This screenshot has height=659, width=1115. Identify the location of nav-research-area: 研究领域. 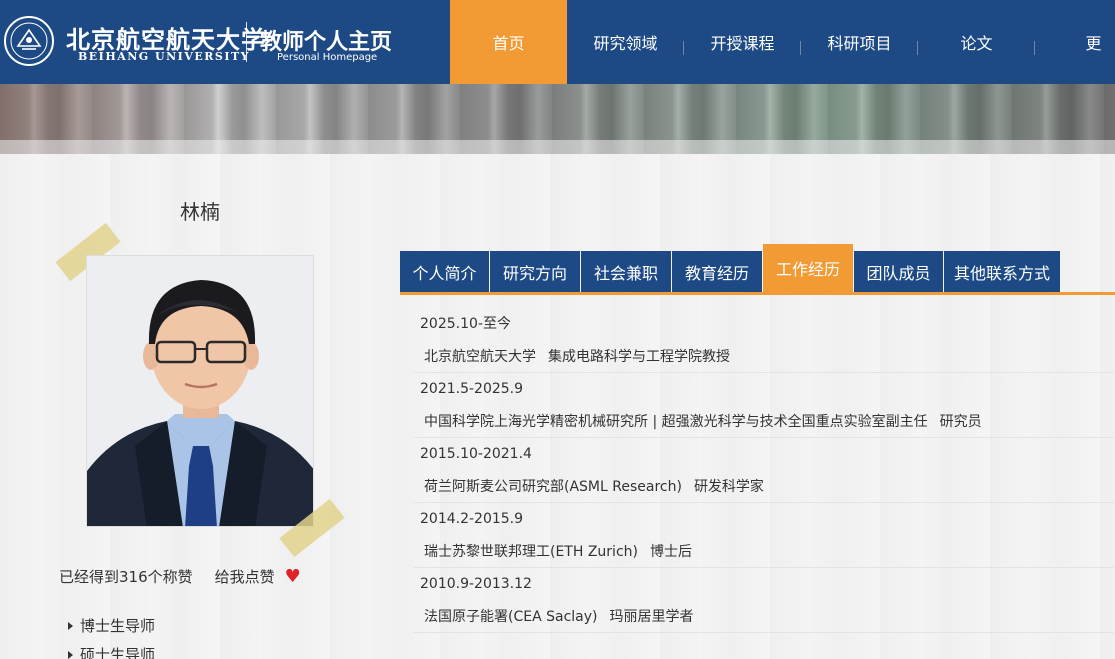
(625, 42).